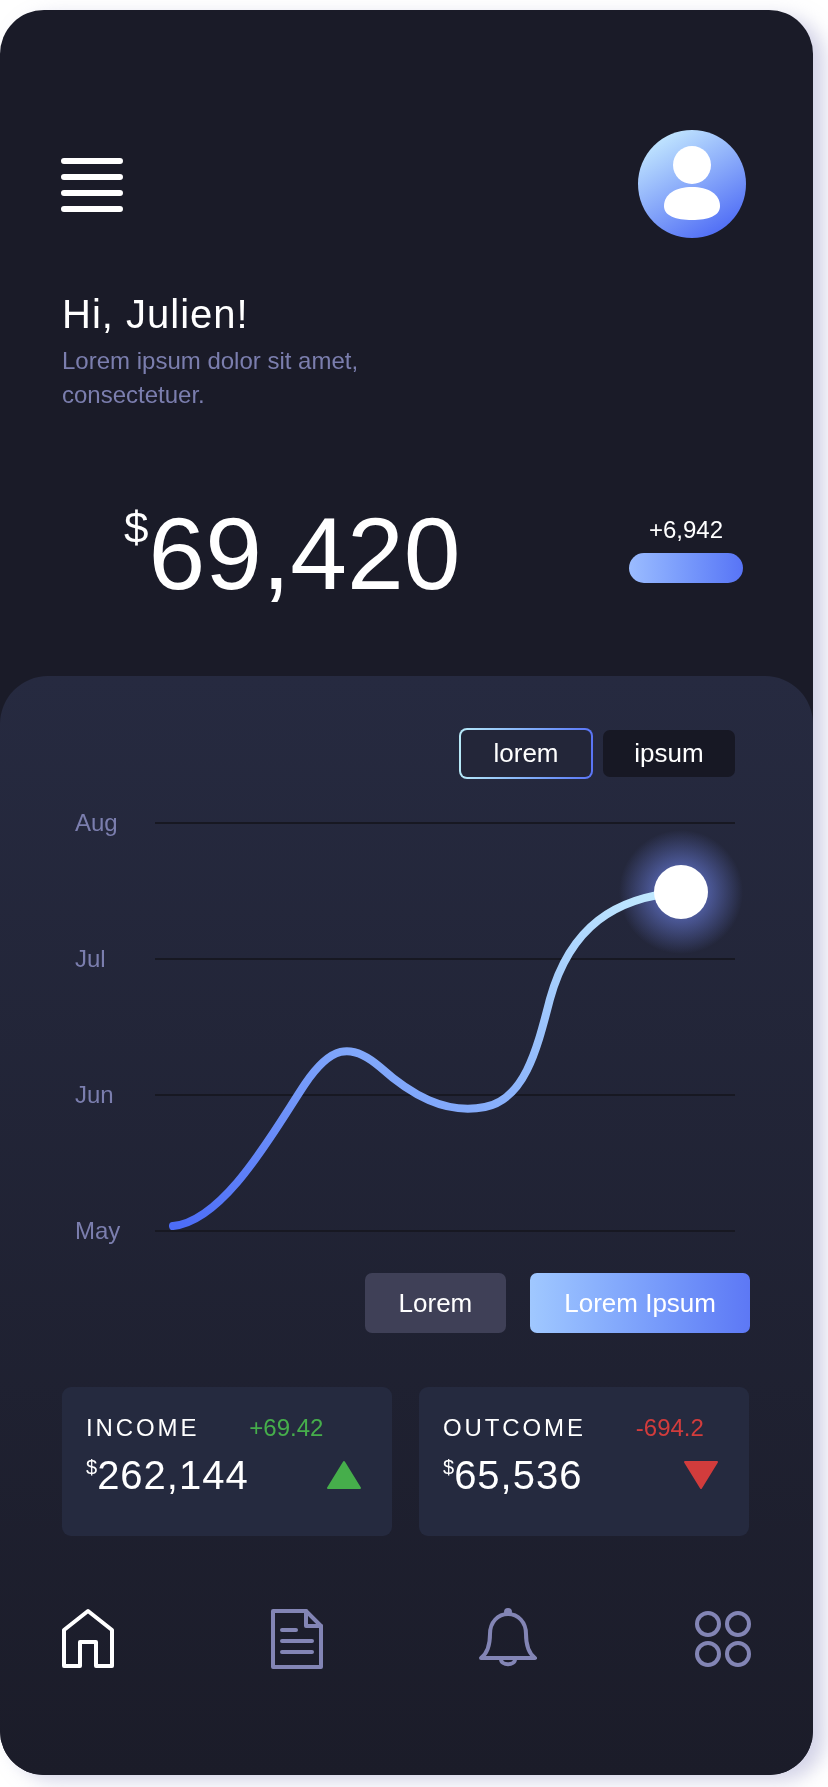  I want to click on down-arrow-icon, so click(701, 1475).